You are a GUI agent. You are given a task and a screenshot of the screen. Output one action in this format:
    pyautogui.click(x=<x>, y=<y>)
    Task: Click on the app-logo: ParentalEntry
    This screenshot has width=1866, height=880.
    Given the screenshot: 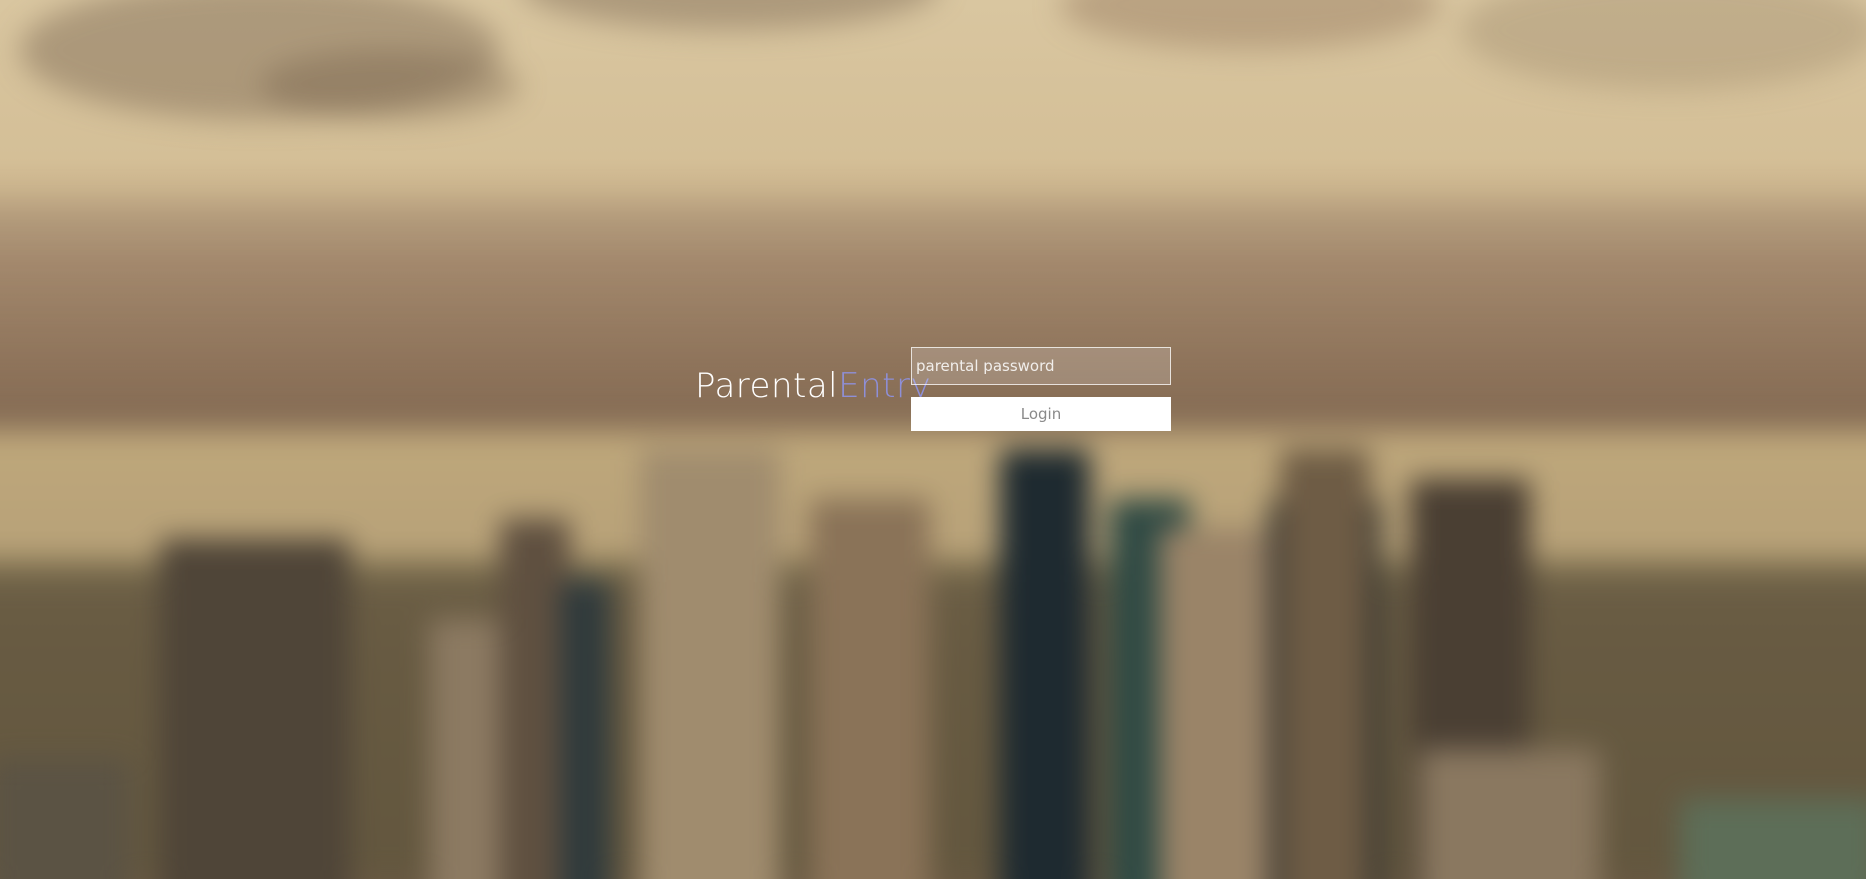 What is the action you would take?
    pyautogui.click(x=813, y=386)
    